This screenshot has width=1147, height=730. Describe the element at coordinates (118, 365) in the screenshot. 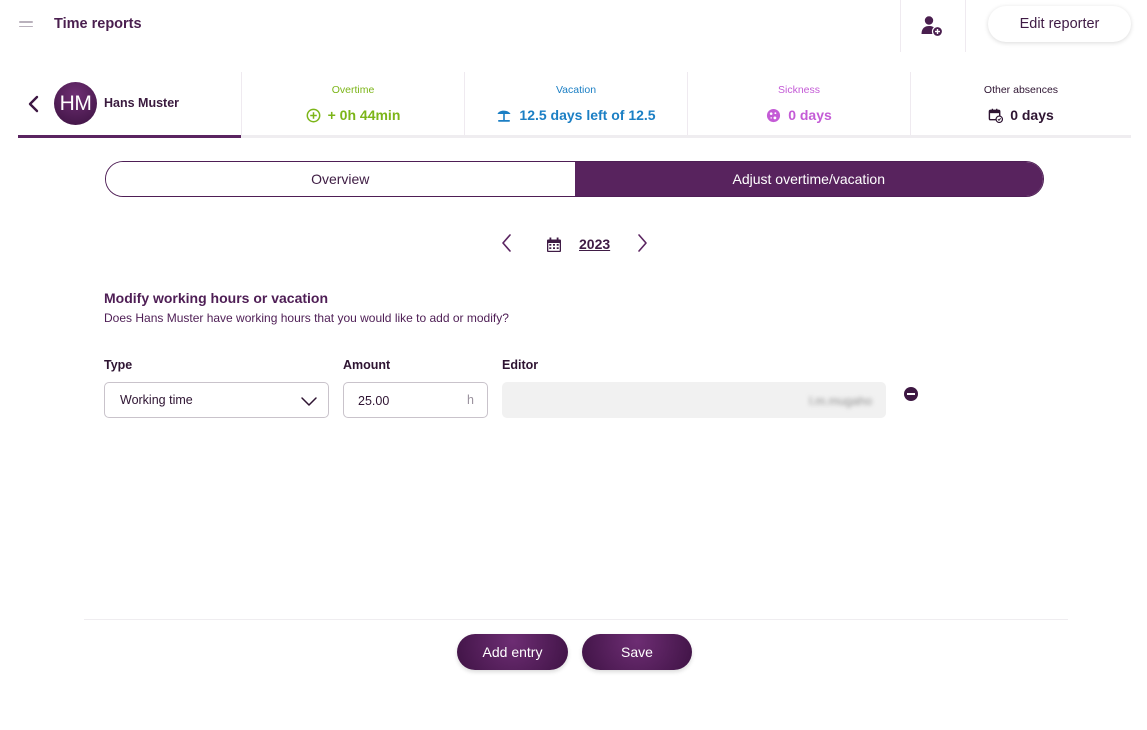

I see `type-label: Type` at that location.